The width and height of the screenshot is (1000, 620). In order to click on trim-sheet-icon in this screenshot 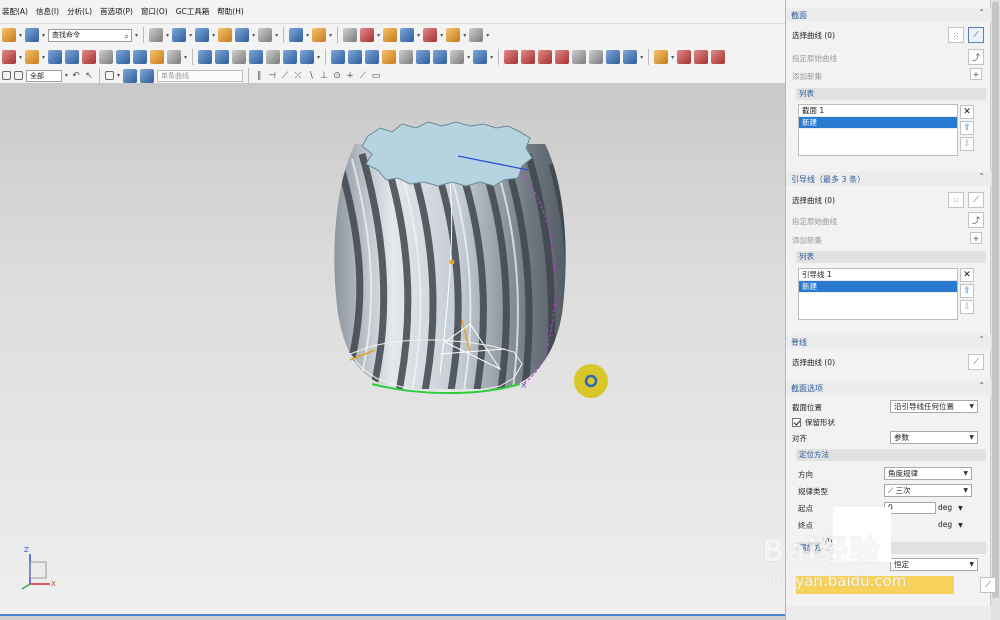, I will do `click(480, 57)`.